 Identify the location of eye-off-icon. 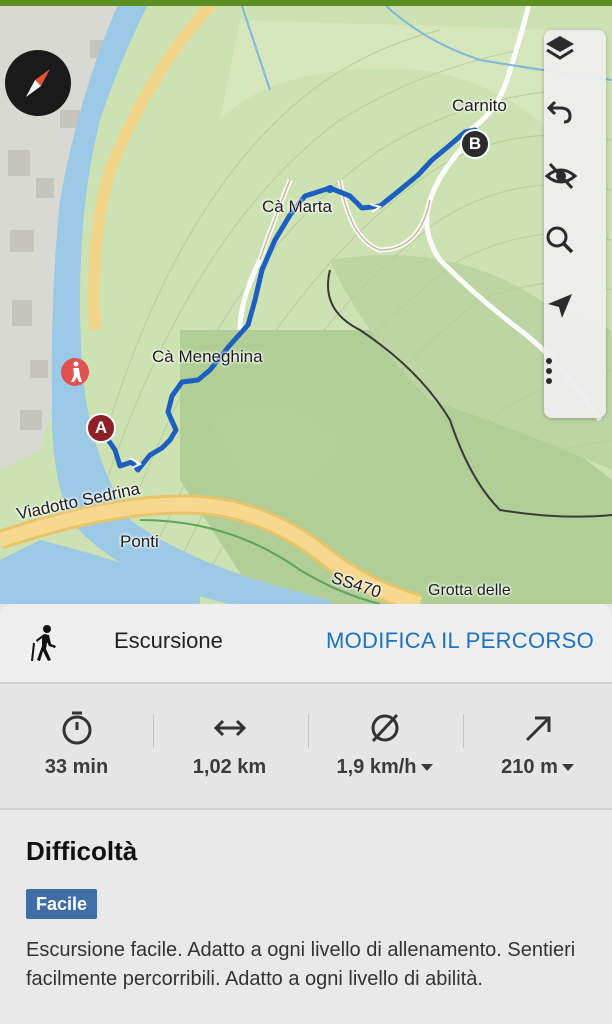
(575, 190).